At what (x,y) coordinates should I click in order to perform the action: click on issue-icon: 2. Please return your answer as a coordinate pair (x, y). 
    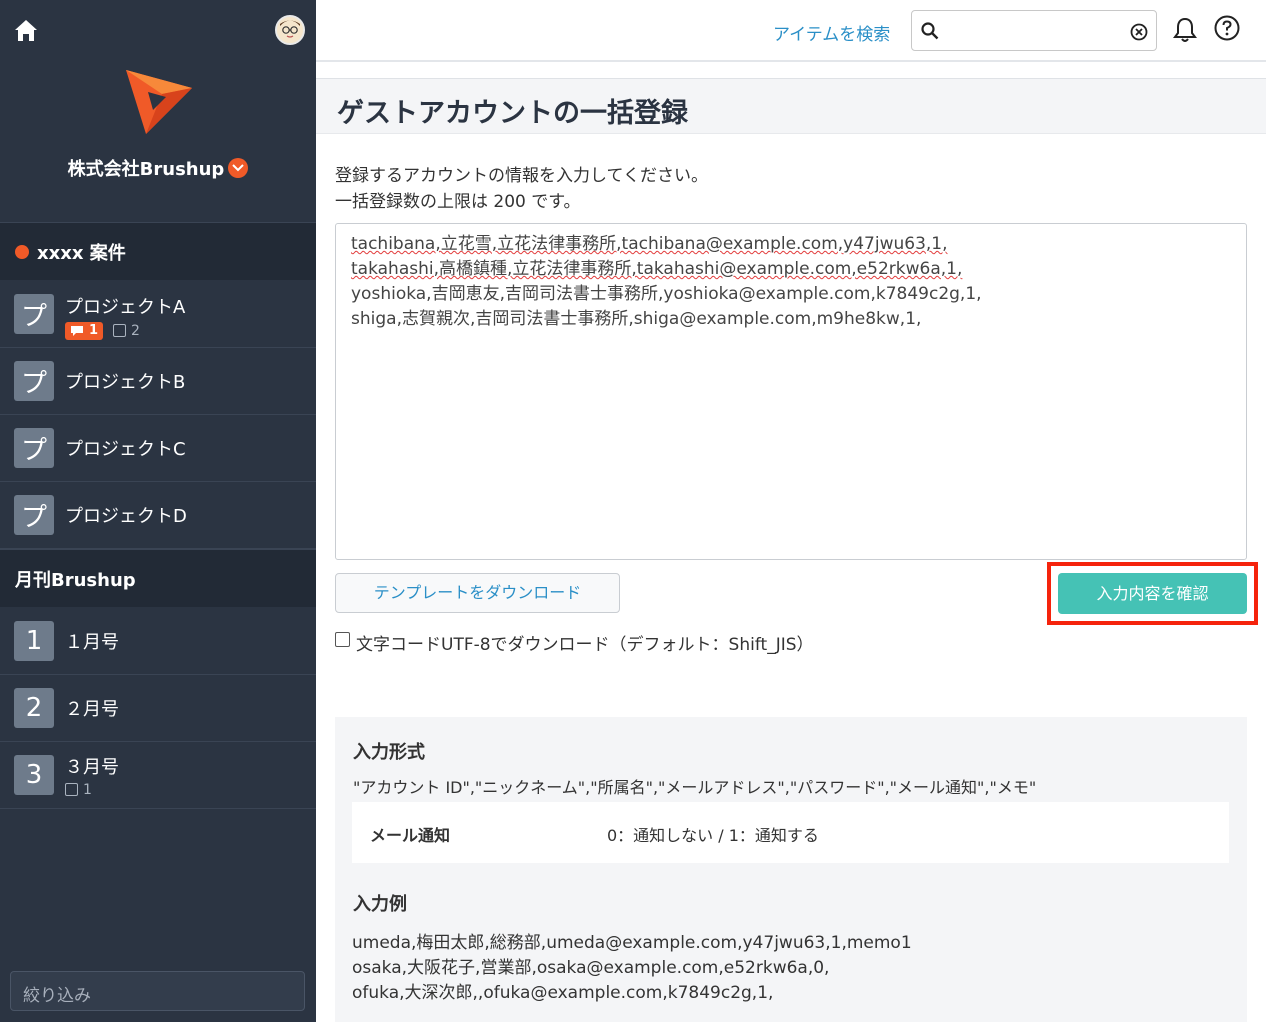
    Looking at the image, I should click on (34, 708).